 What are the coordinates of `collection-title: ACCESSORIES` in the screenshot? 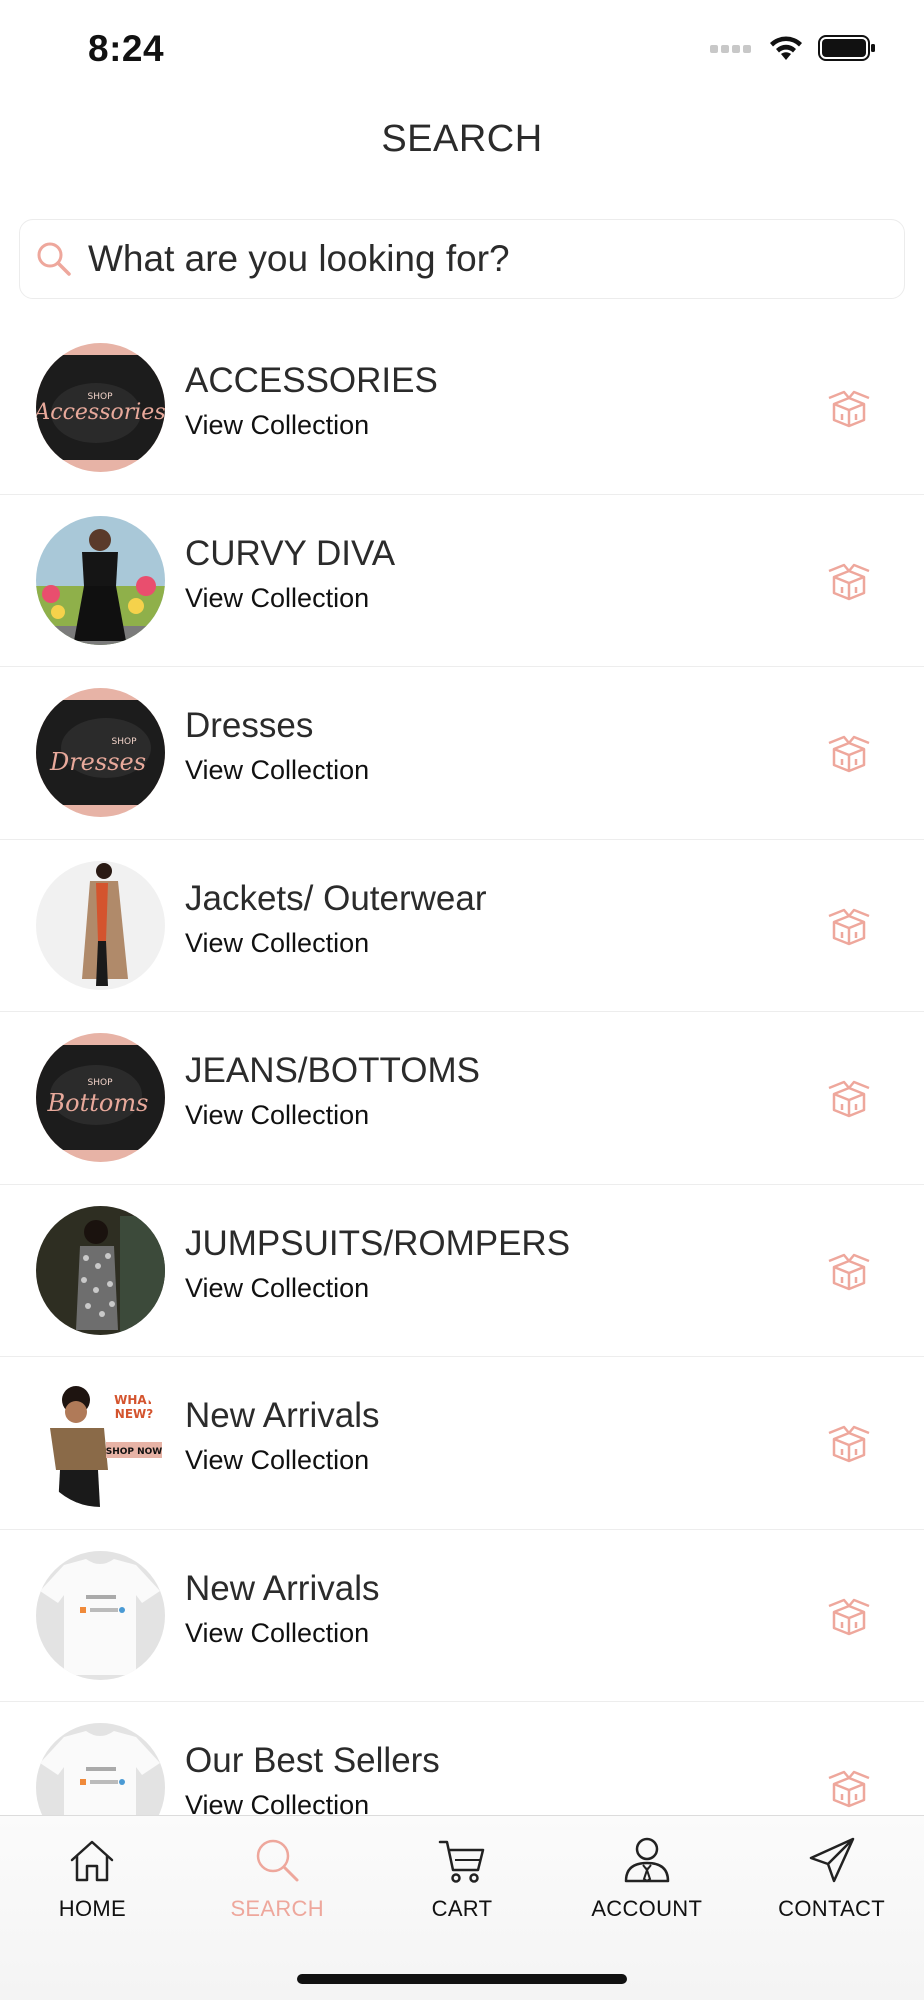 It's located at (311, 380).